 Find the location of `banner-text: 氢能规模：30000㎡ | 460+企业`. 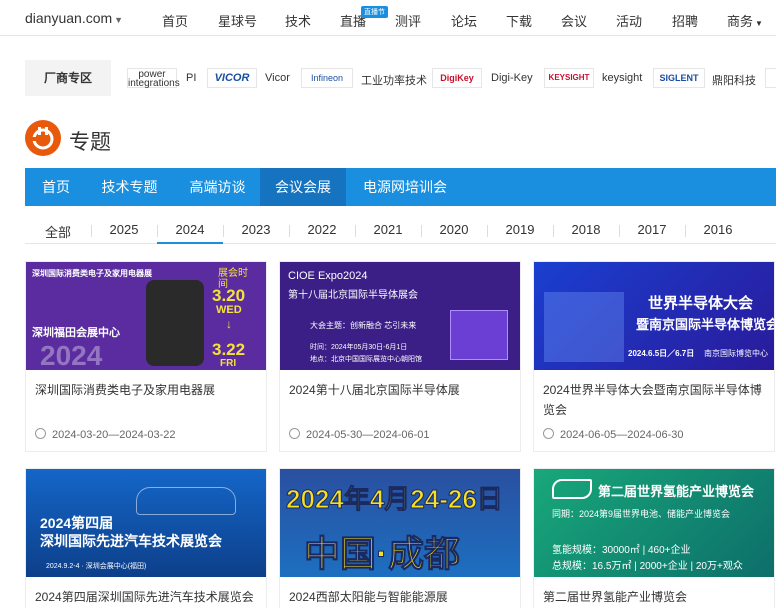

banner-text: 氢能规模：30000㎡ | 460+企业 is located at coordinates (621, 550).